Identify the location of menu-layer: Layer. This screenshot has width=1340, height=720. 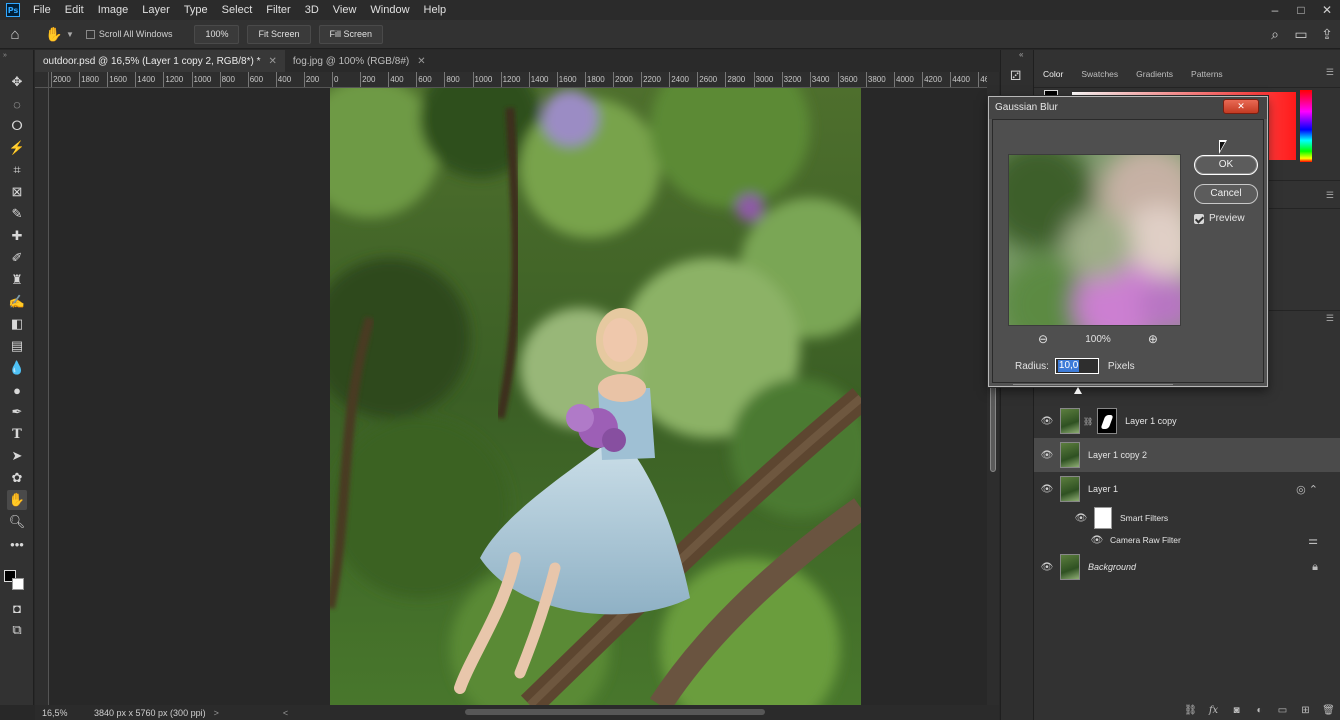
(156, 10).